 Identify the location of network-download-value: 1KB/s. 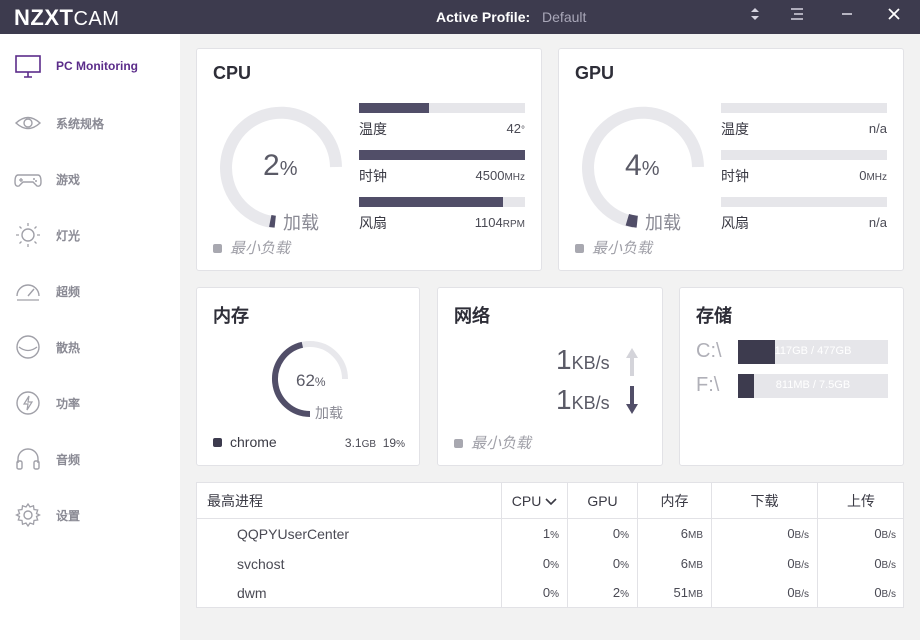
(583, 399).